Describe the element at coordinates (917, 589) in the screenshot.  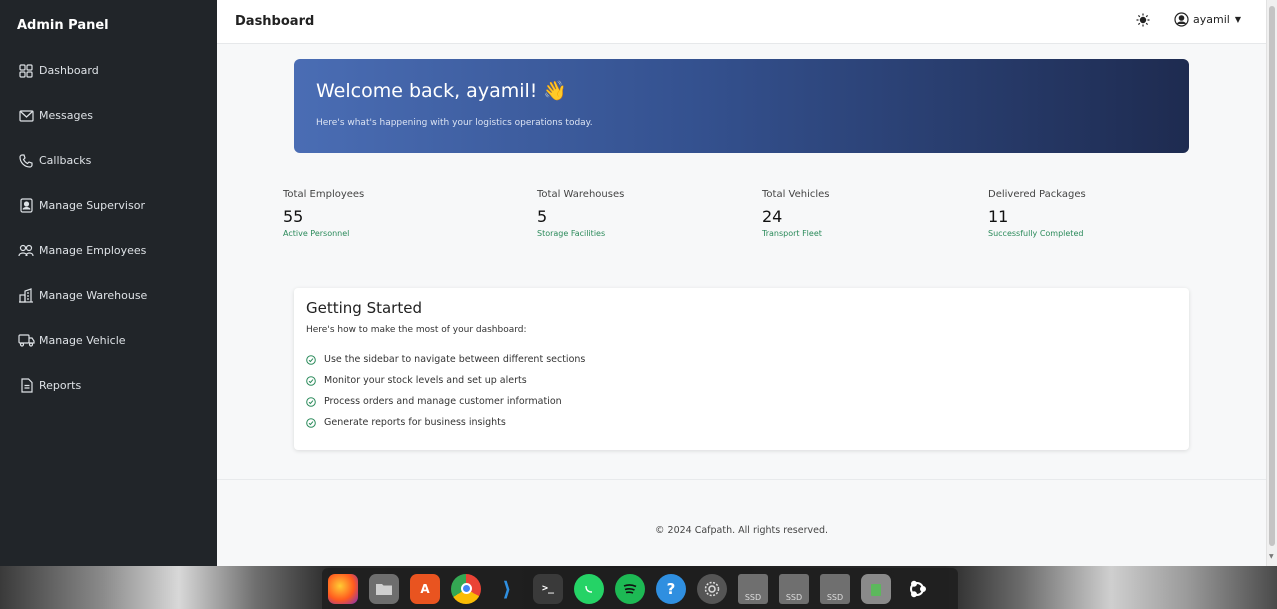
I see `ubuntu-icon` at that location.